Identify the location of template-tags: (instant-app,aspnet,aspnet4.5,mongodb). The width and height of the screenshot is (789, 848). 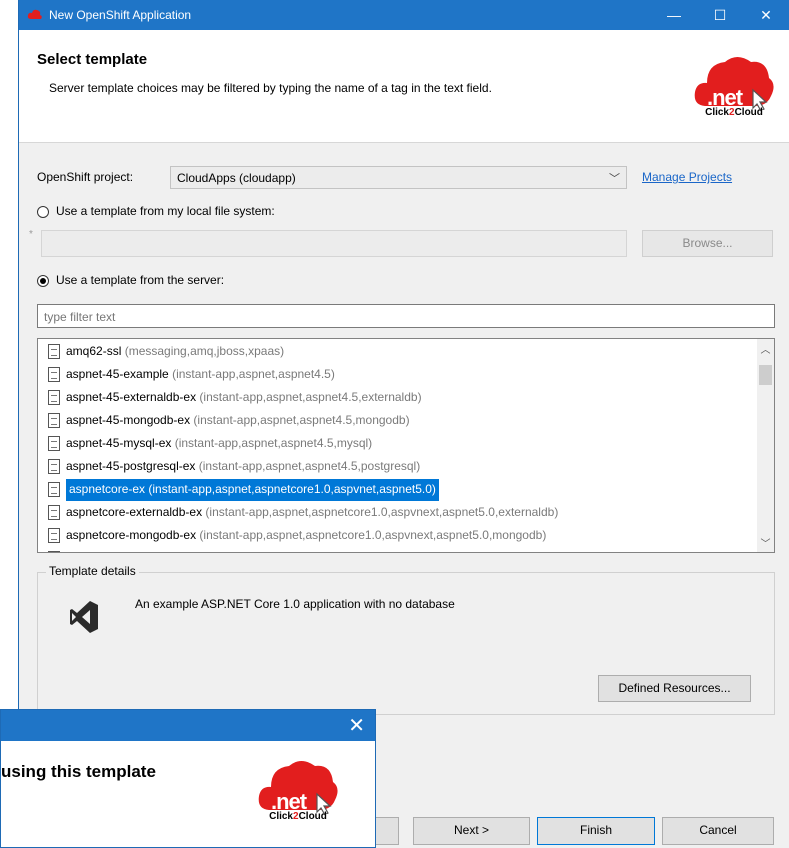
(301, 420).